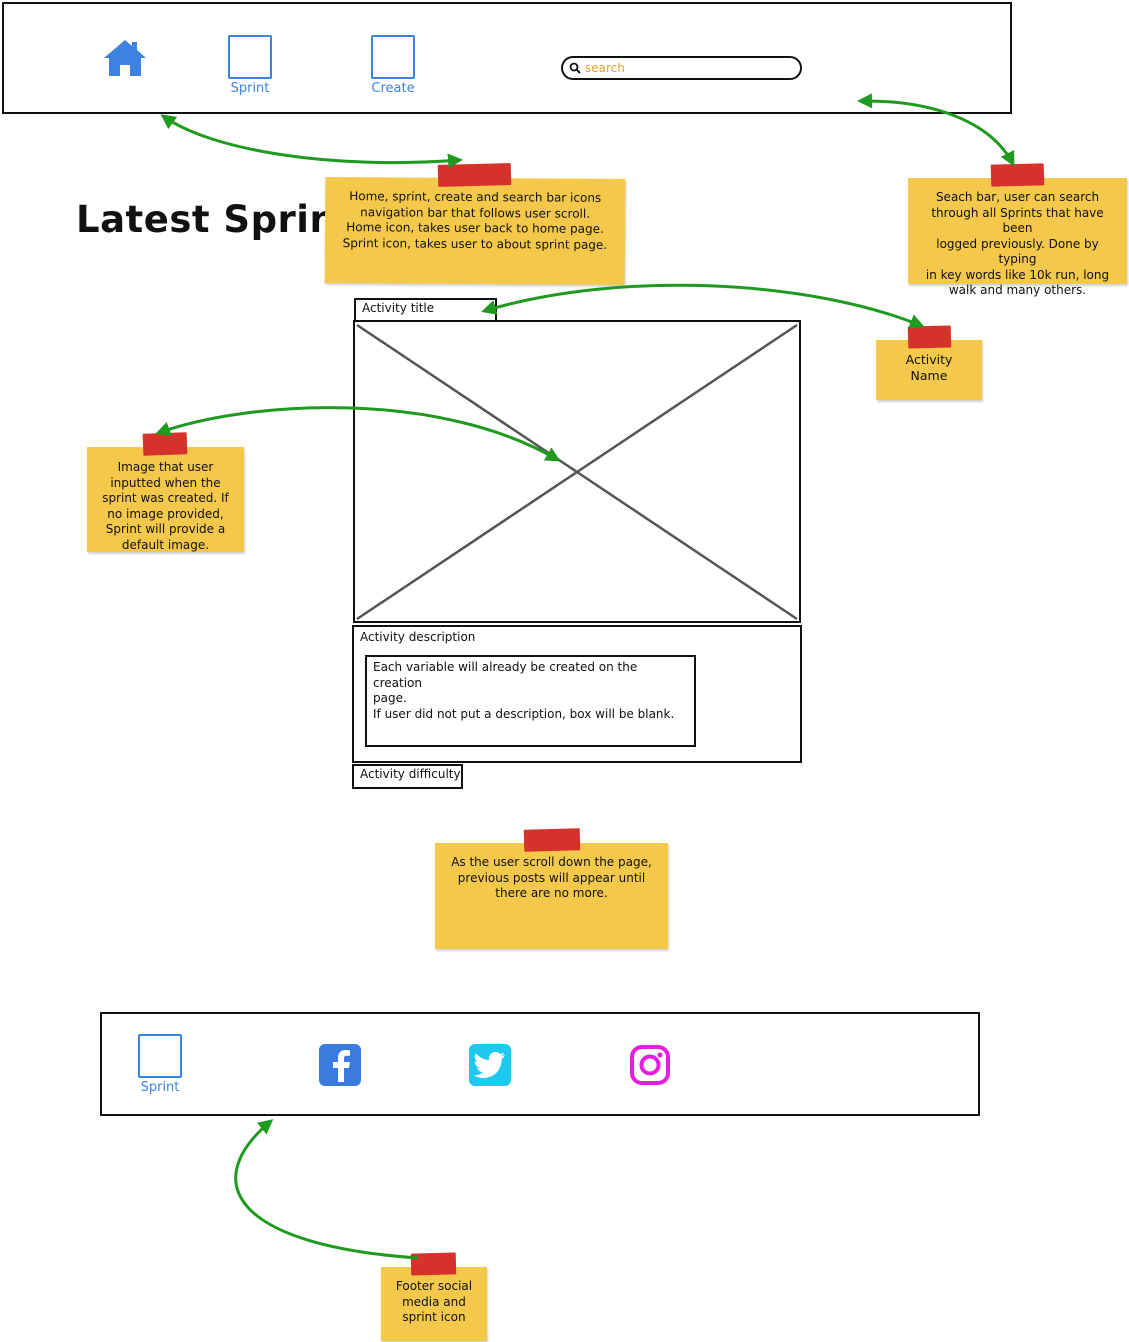 This screenshot has width=1129, height=1342. I want to click on note-activity-name: Activity Name, so click(929, 370).